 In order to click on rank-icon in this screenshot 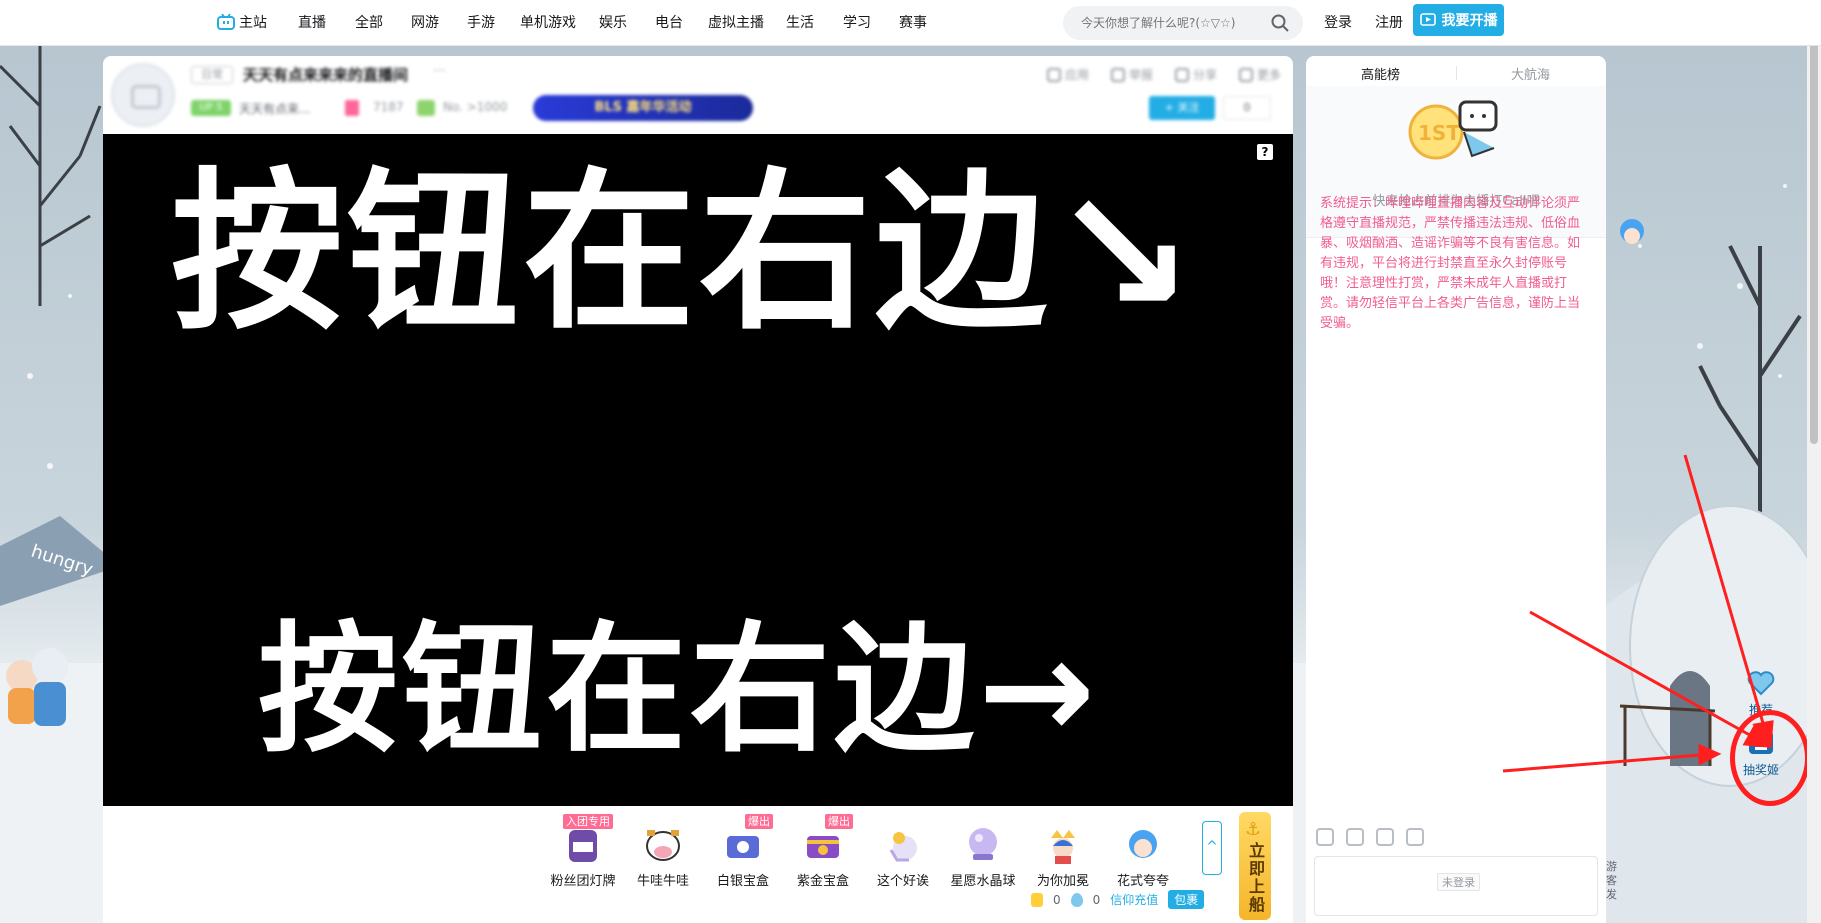, I will do `click(426, 108)`.